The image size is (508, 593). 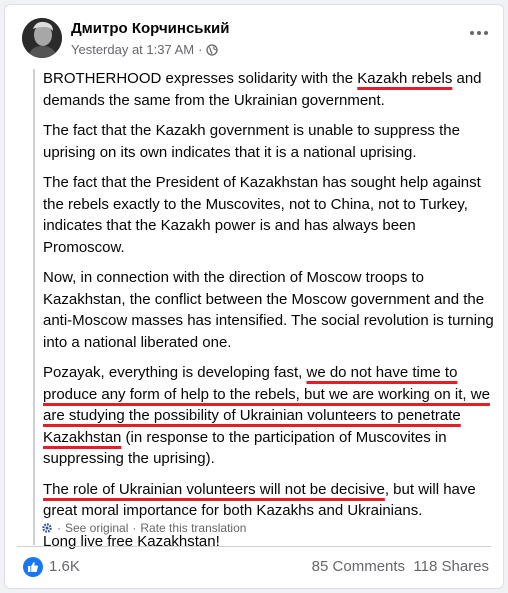 What do you see at coordinates (212, 49) in the screenshot?
I see `globe-icon` at bounding box center [212, 49].